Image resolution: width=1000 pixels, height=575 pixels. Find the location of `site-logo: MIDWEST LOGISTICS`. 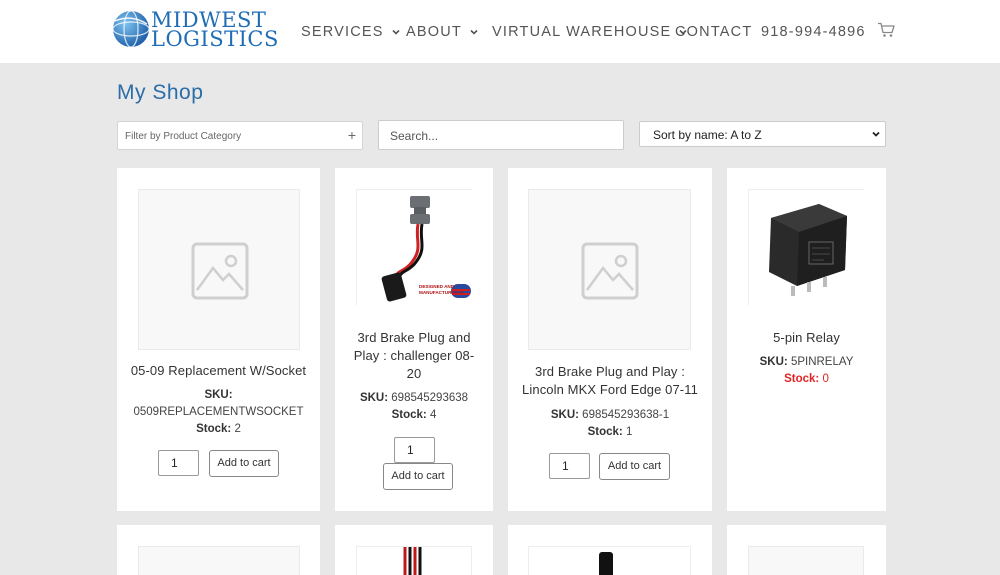

site-logo: MIDWEST LOGISTICS is located at coordinates (194, 30).